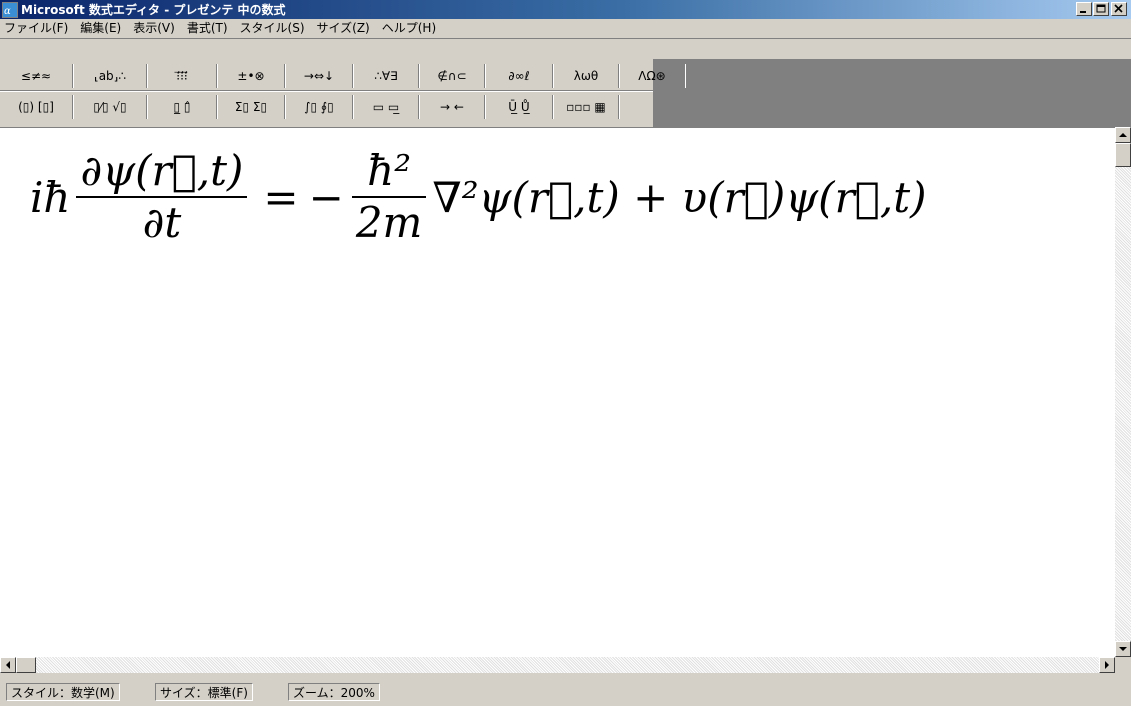 Image resolution: width=1131 pixels, height=706 pixels. Describe the element at coordinates (182, 76) in the screenshot. I see `embellishments-button: ⁝⃗⁝⃗⁝⃗` at that location.